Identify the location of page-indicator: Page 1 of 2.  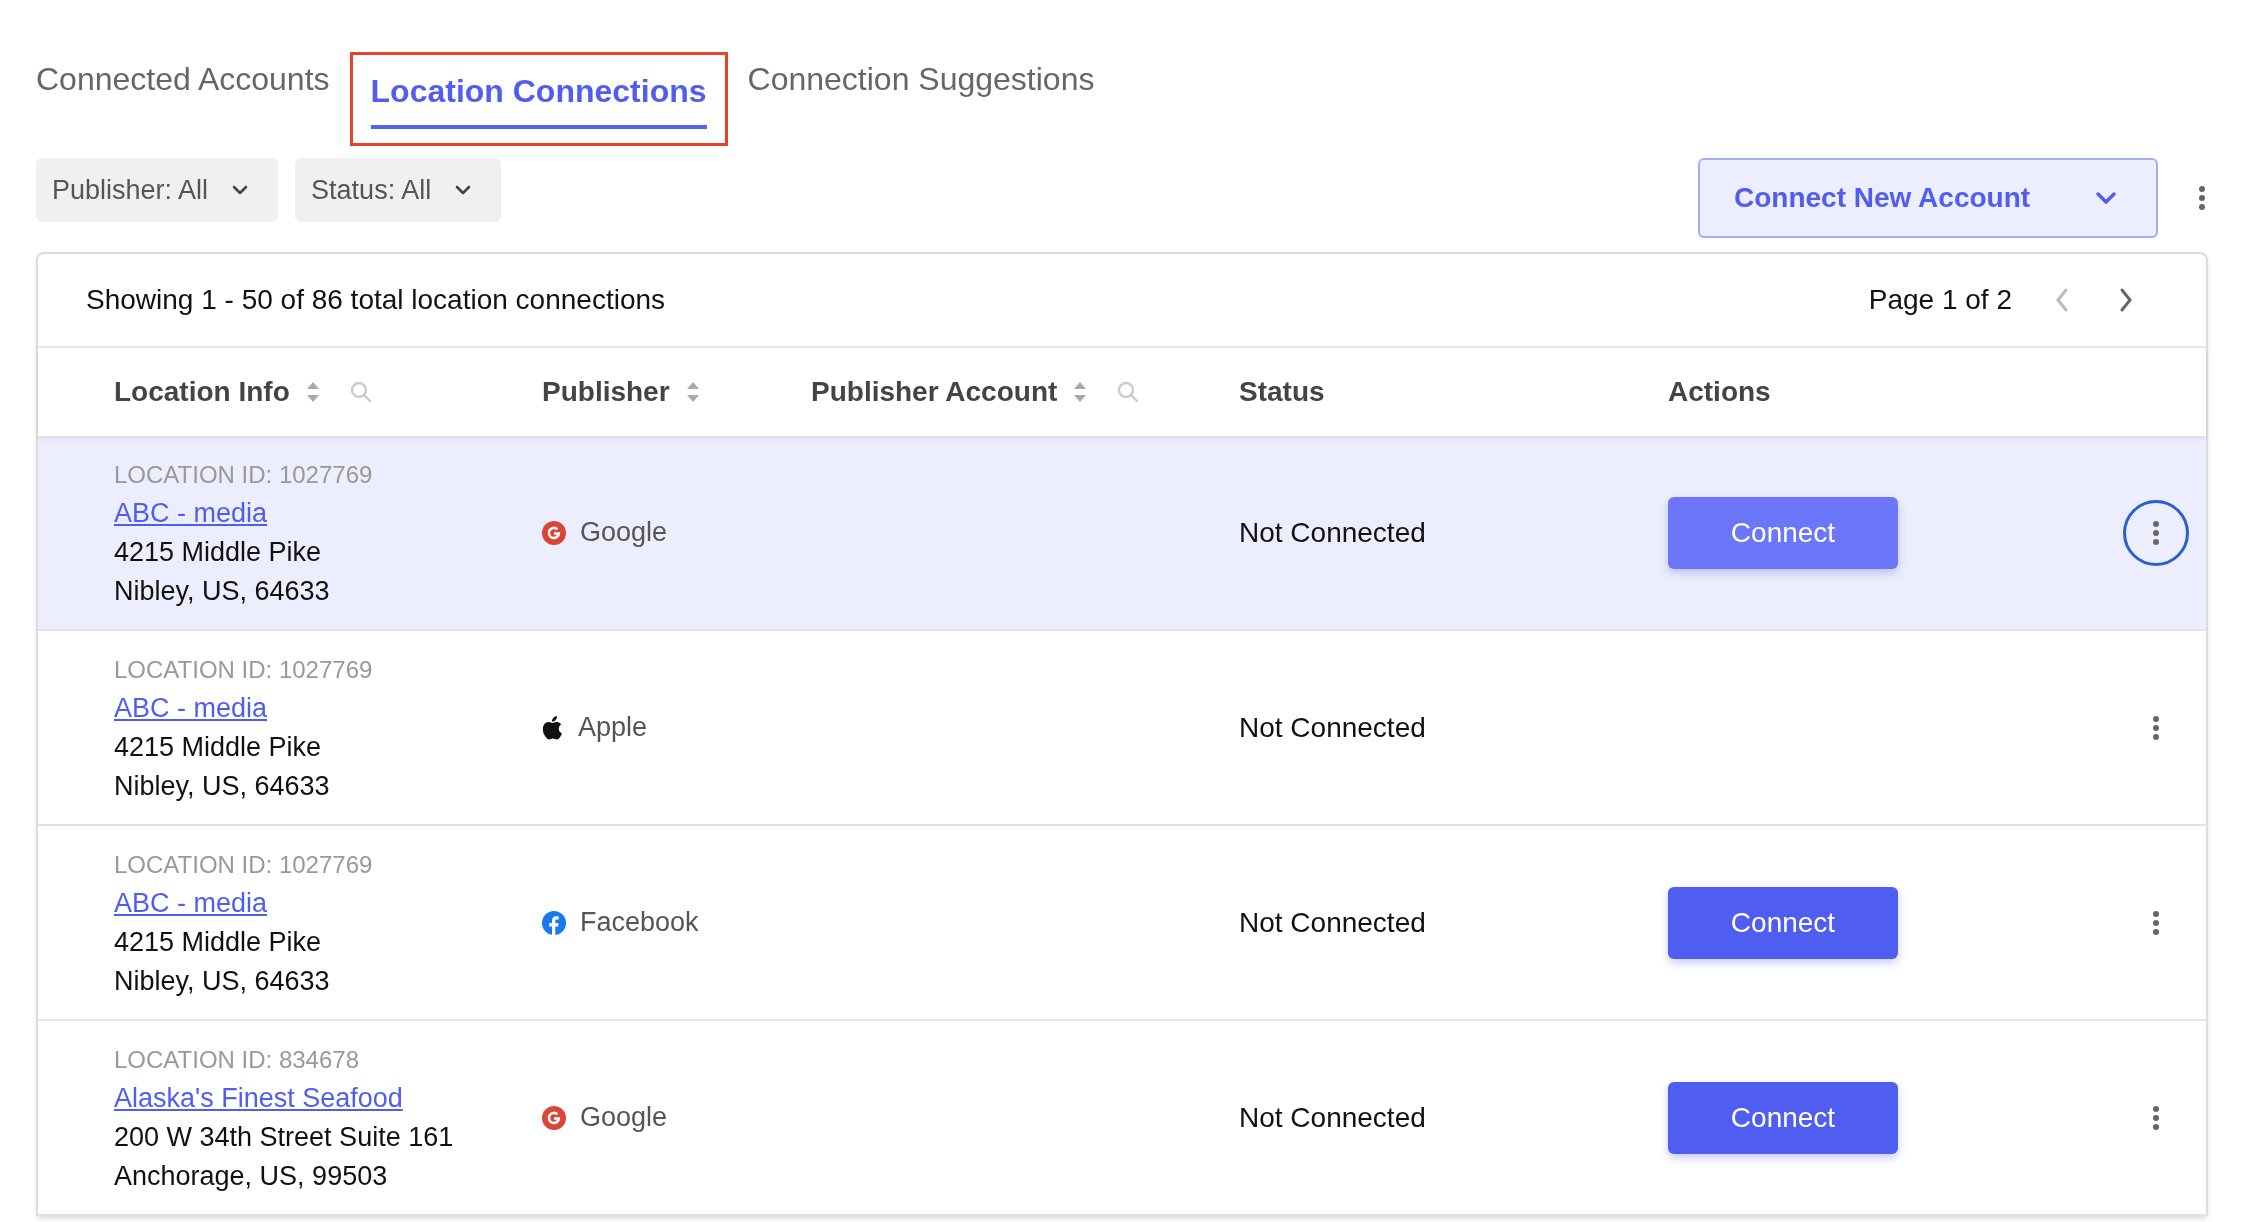
(1940, 300).